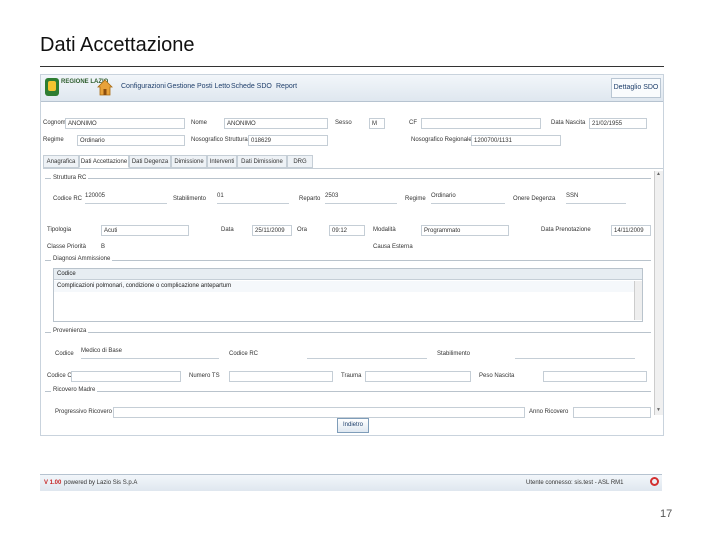  What do you see at coordinates (288, 140) in the screenshot?
I see `nosografico-struttura-field: 018629` at bounding box center [288, 140].